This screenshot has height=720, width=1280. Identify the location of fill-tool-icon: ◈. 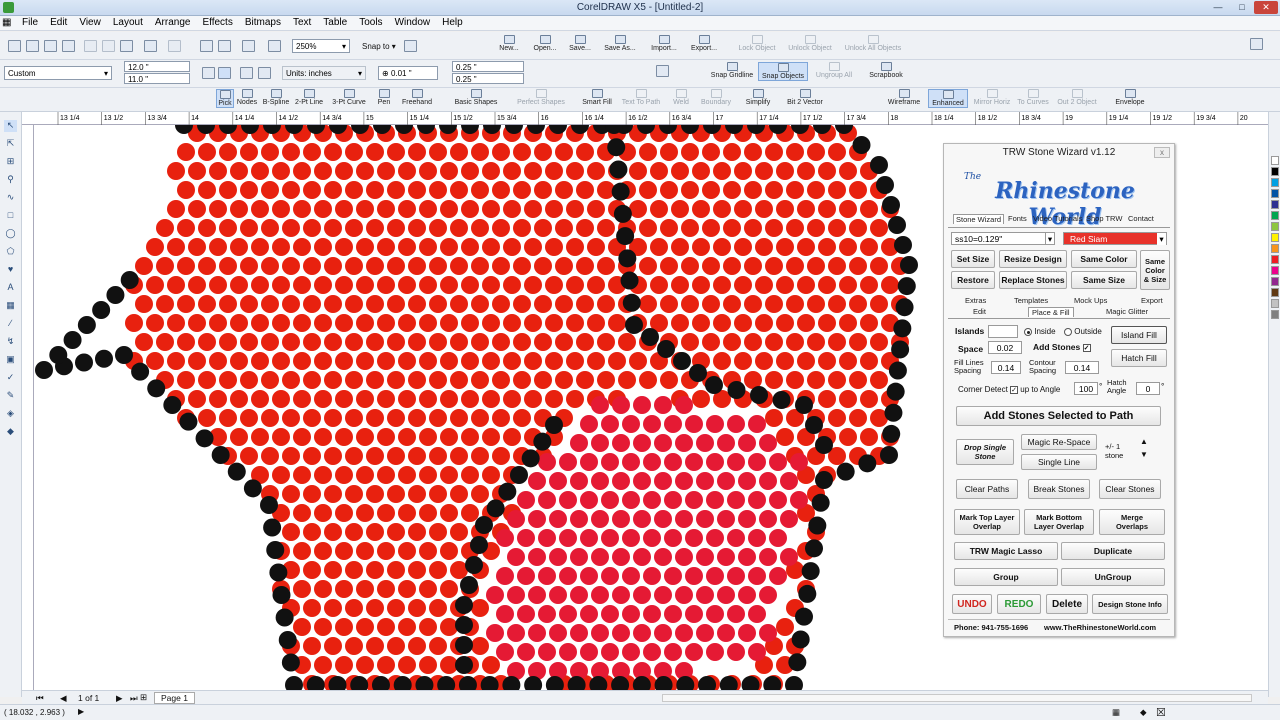
(10, 414).